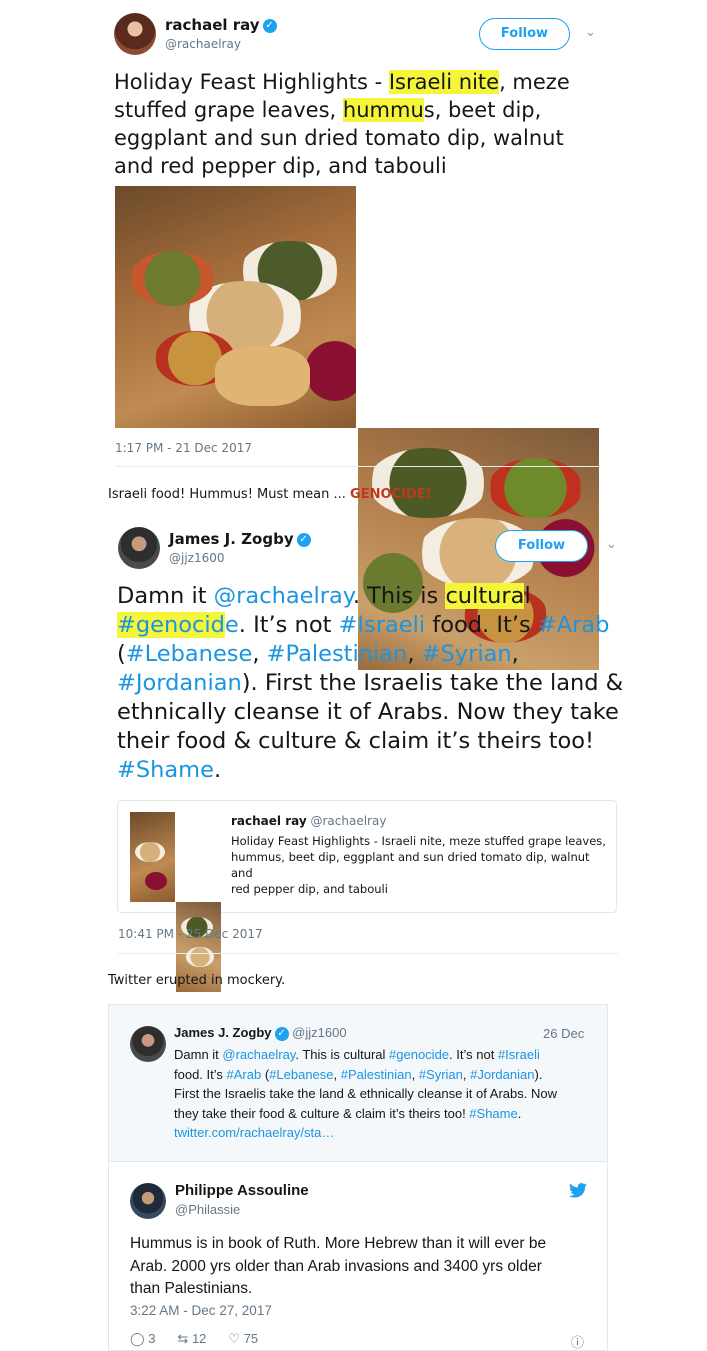 The height and width of the screenshot is (1351, 707). I want to click on like-action: ♡ 75, so click(243, 1339).